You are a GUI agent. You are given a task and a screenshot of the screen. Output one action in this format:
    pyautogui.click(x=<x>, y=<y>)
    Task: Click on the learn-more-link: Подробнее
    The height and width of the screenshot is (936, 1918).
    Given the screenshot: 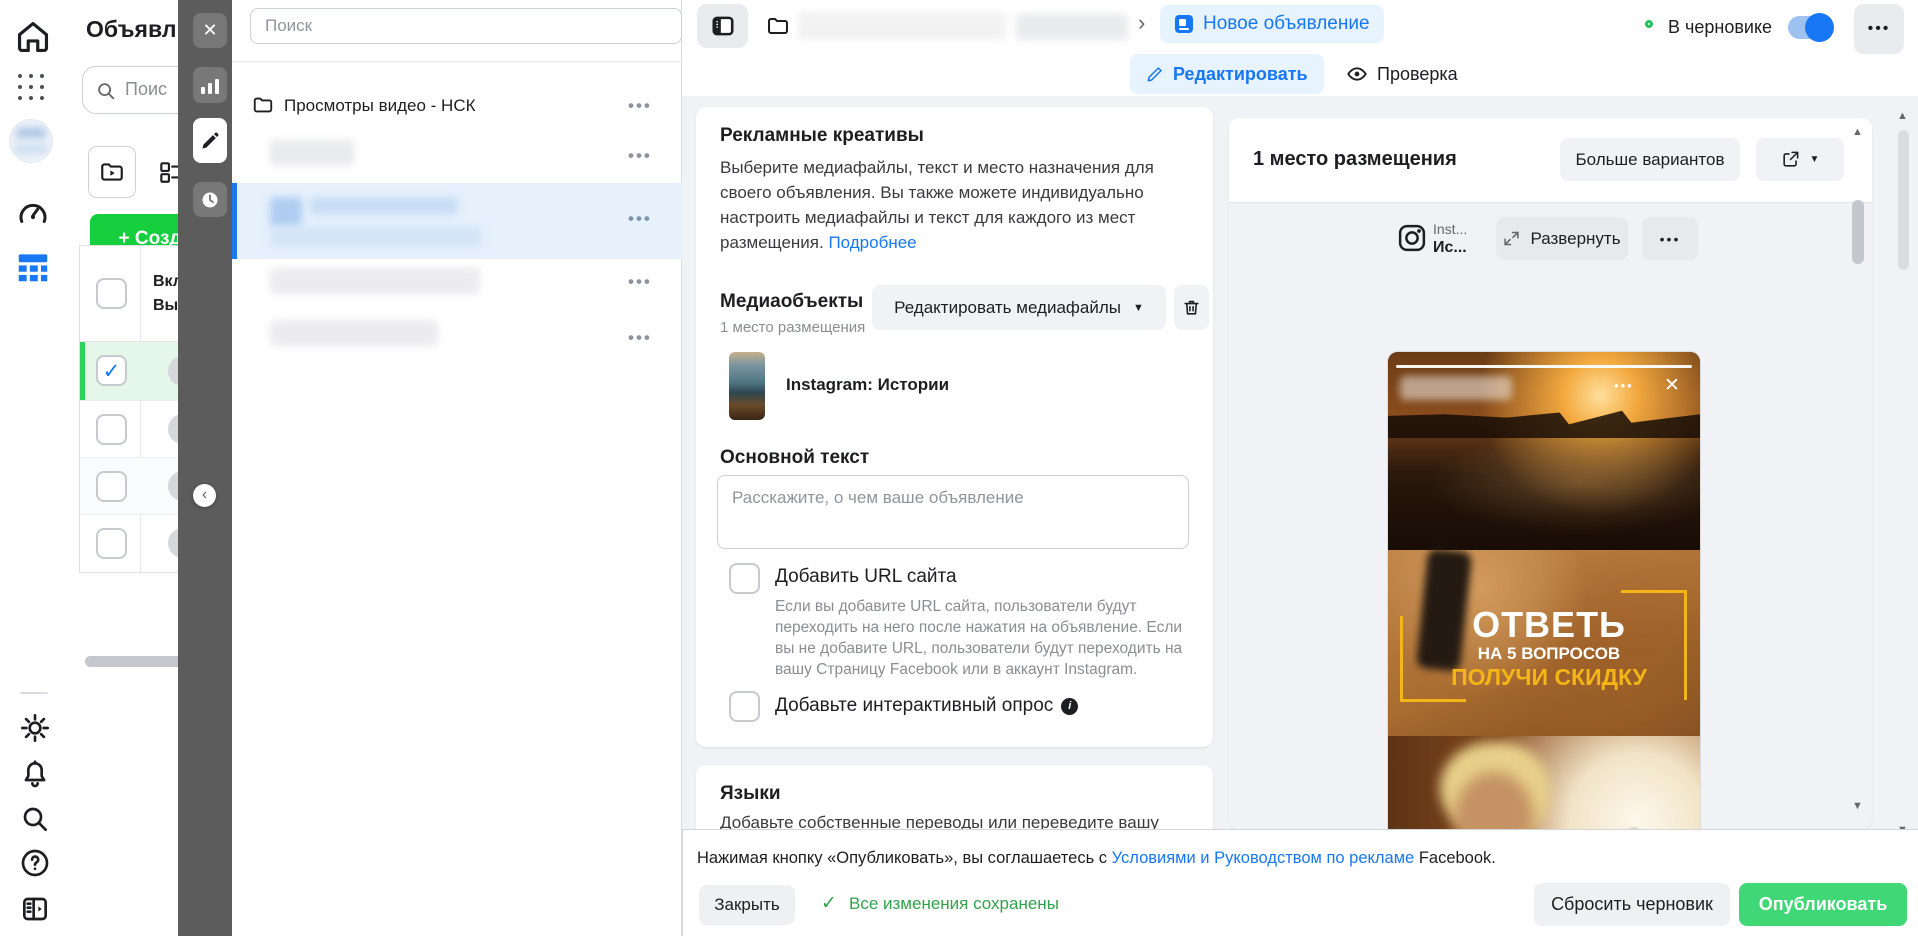 What is the action you would take?
    pyautogui.click(x=872, y=242)
    